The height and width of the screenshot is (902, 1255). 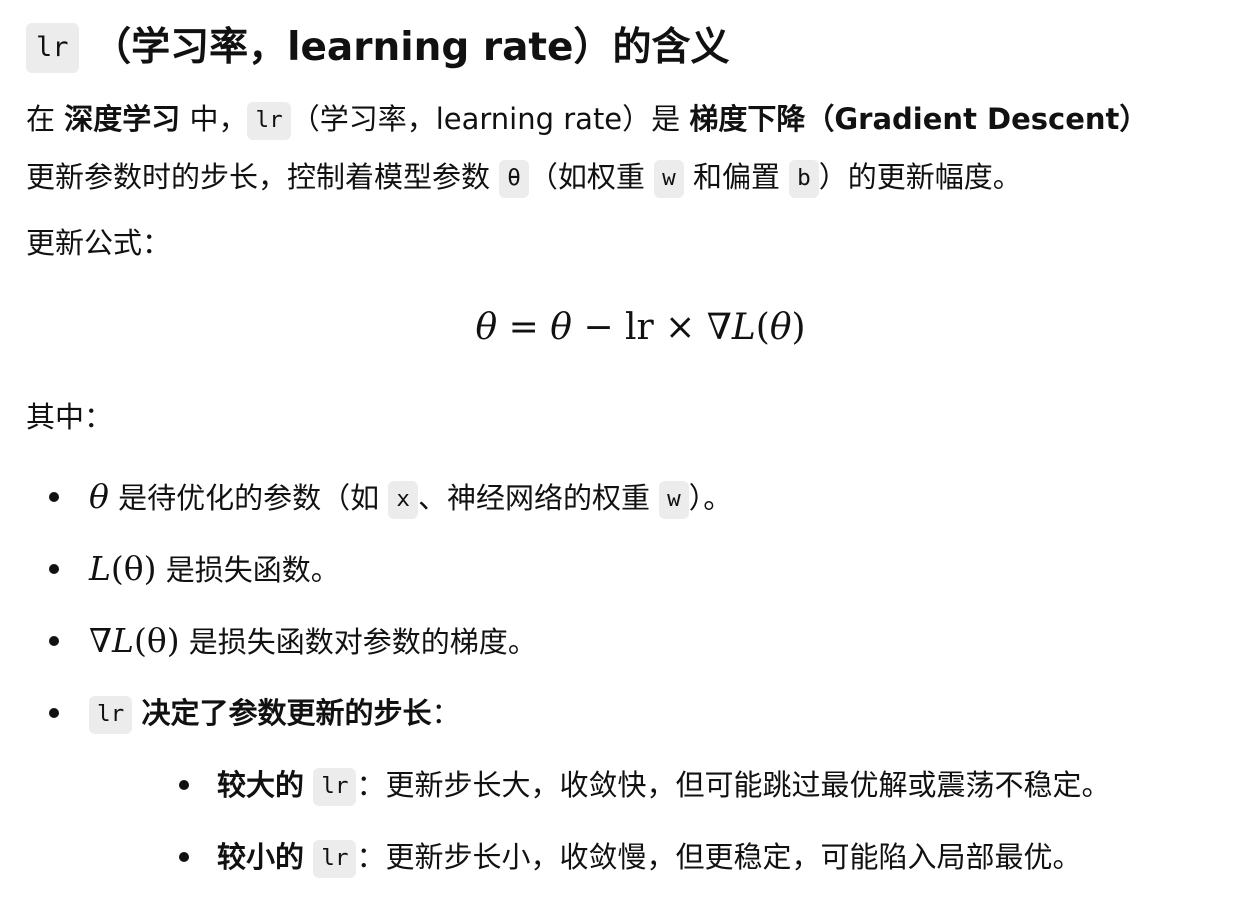 What do you see at coordinates (99, 496) in the screenshot?
I see `math-theta: θ` at bounding box center [99, 496].